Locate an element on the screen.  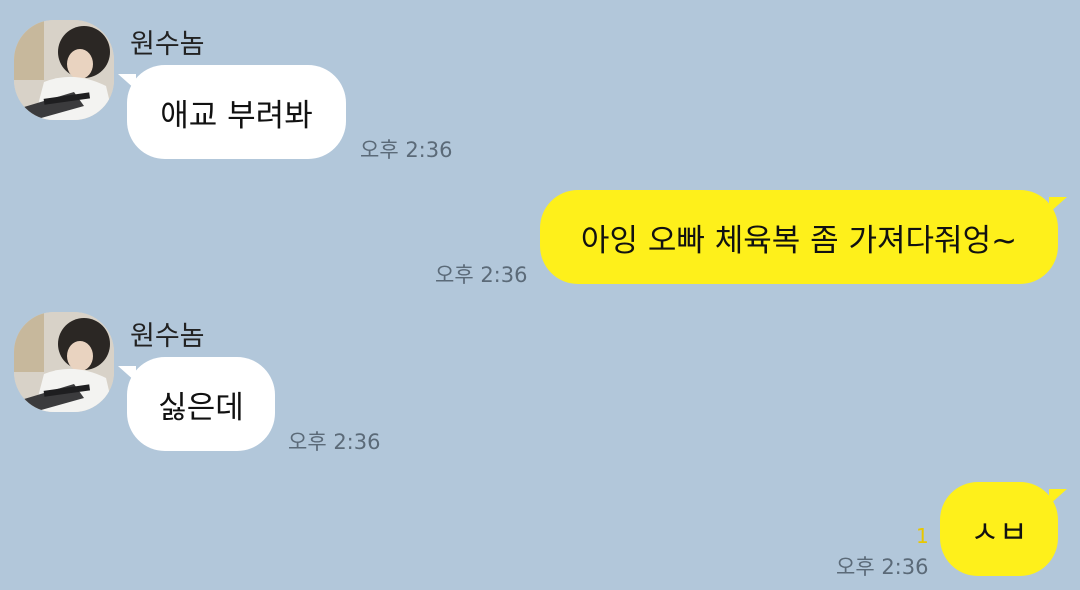
message-bubble: ㅅㅂ is located at coordinates (999, 529).